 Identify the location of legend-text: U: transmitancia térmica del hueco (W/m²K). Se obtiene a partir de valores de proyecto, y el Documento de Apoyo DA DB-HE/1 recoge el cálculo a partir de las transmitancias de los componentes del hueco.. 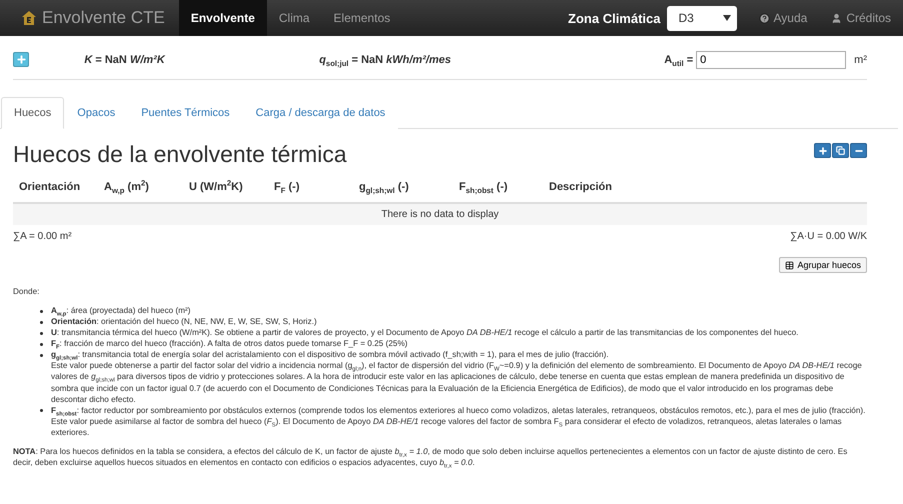
(424, 332).